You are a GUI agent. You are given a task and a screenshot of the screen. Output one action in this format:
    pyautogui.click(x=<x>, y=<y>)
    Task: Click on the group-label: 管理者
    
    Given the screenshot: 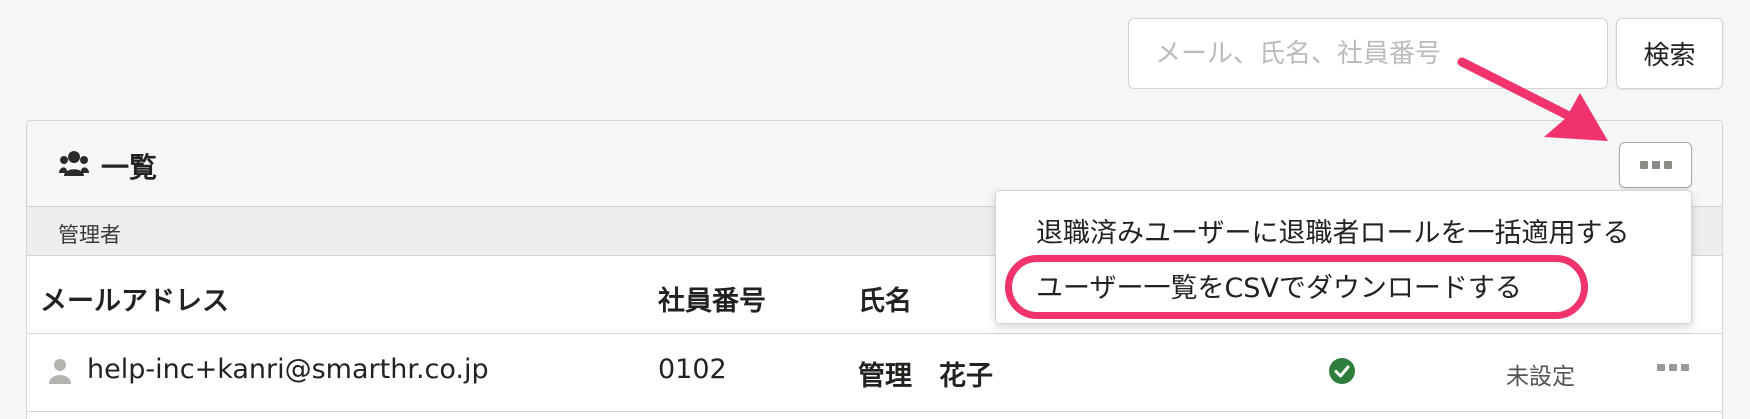 What is the action you would take?
    pyautogui.click(x=89, y=235)
    